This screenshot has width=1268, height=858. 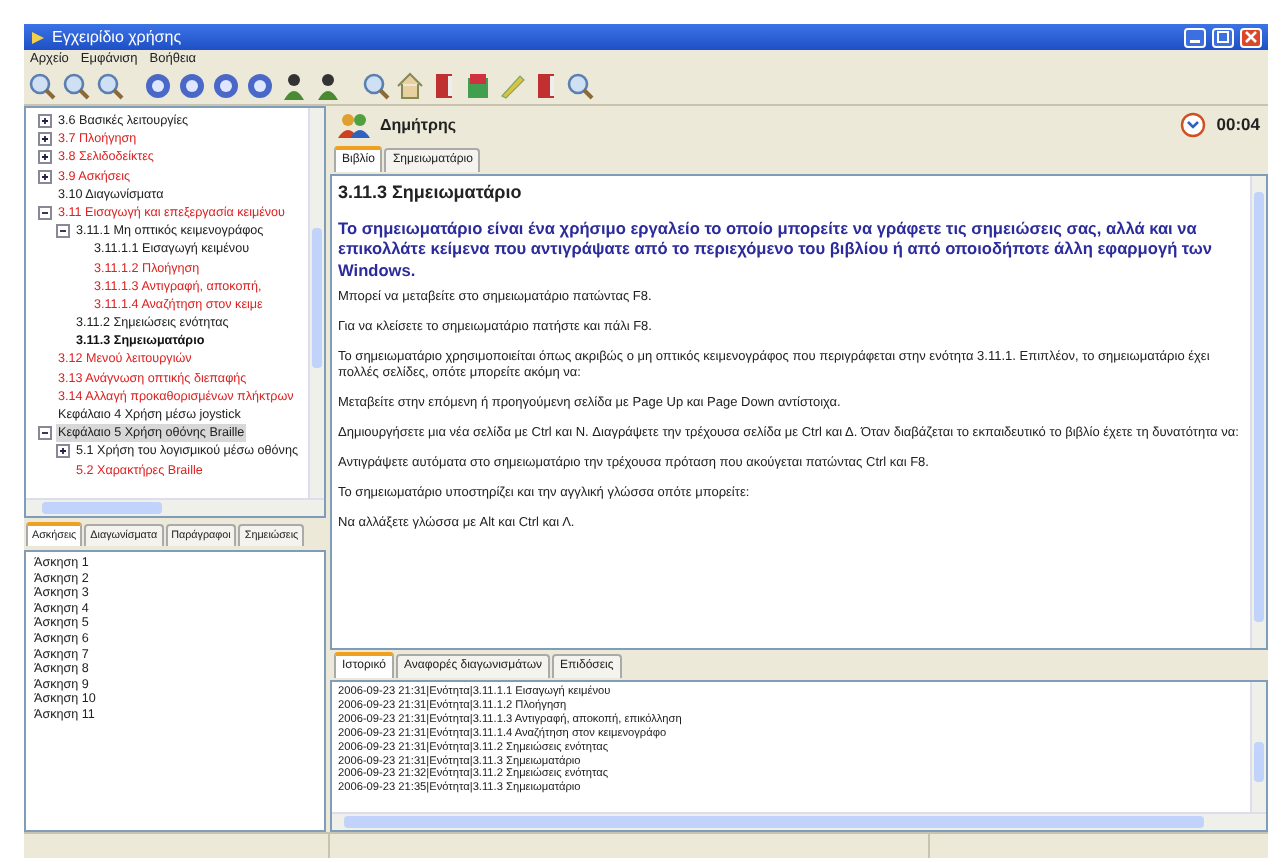 What do you see at coordinates (354, 125) in the screenshot?
I see `users-icon` at bounding box center [354, 125].